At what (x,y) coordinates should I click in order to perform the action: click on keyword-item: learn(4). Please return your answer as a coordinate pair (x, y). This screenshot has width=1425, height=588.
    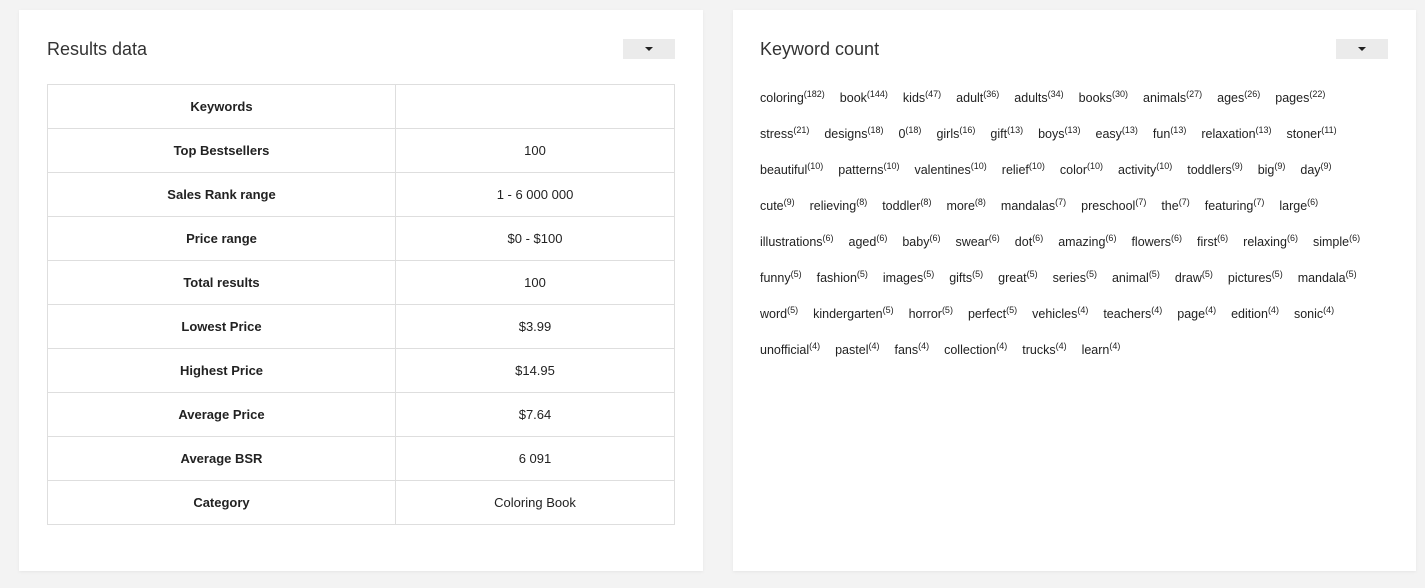
    Looking at the image, I should click on (1101, 350).